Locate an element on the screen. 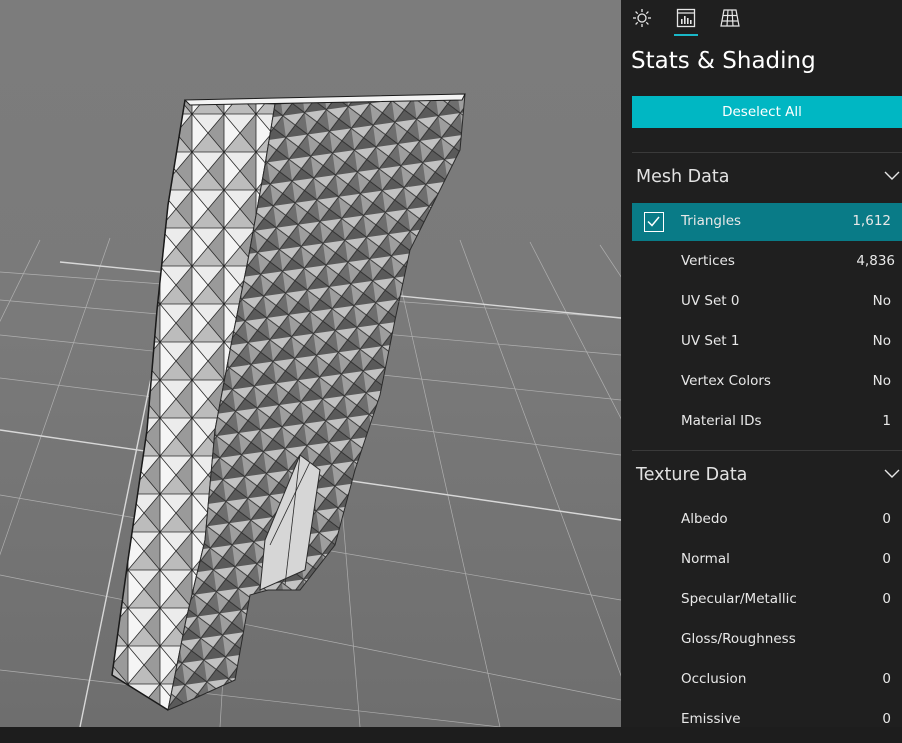 This screenshot has width=902, height=743. stat-label: Vertices is located at coordinates (708, 261).